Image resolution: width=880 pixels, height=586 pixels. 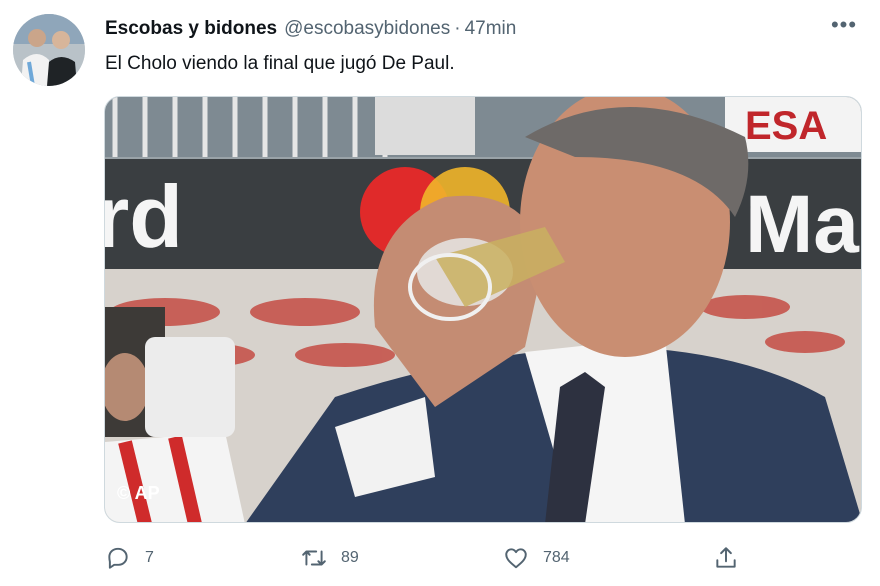 What do you see at coordinates (844, 28) in the screenshot?
I see `more-horizontal-icon: •••` at bounding box center [844, 28].